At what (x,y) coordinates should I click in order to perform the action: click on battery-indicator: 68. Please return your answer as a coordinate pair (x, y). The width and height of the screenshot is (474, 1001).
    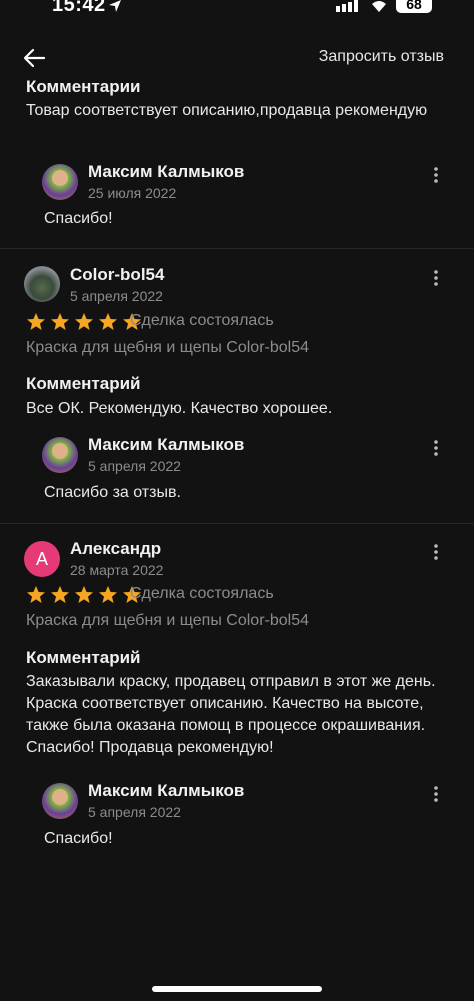
    Looking at the image, I should click on (414, 6).